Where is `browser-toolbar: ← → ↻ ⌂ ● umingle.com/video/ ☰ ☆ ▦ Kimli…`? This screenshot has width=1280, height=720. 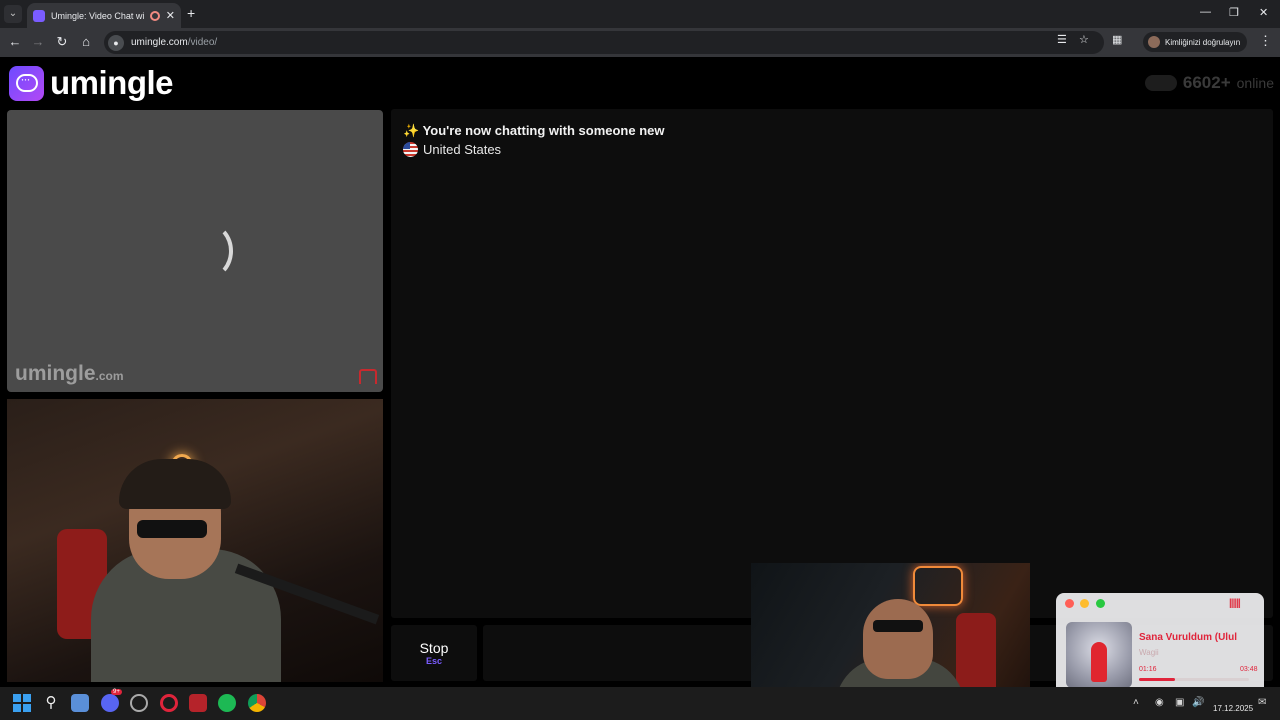
browser-toolbar: ← → ↻ ⌂ ● umingle.com/video/ ☰ ☆ ▦ Kimli… is located at coordinates (640, 42).